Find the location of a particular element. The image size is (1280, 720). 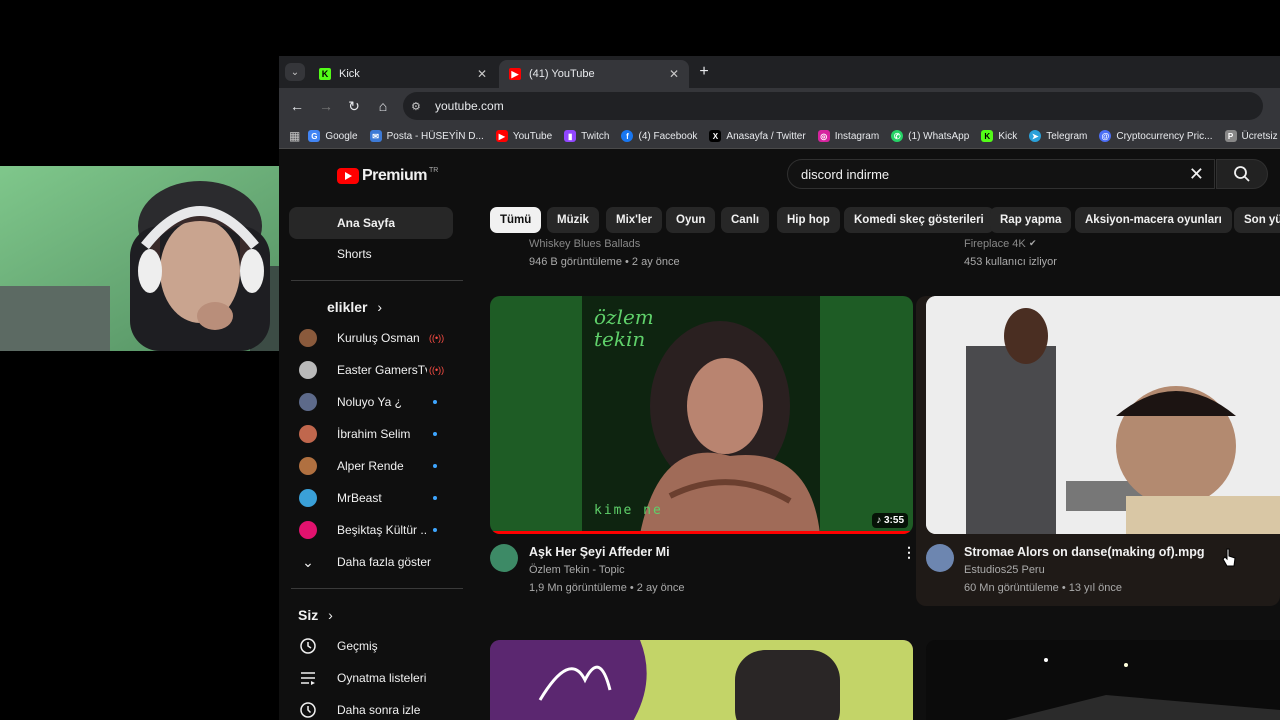

chip-comedy: Komedi skeç gösterileri is located at coordinates (919, 220).